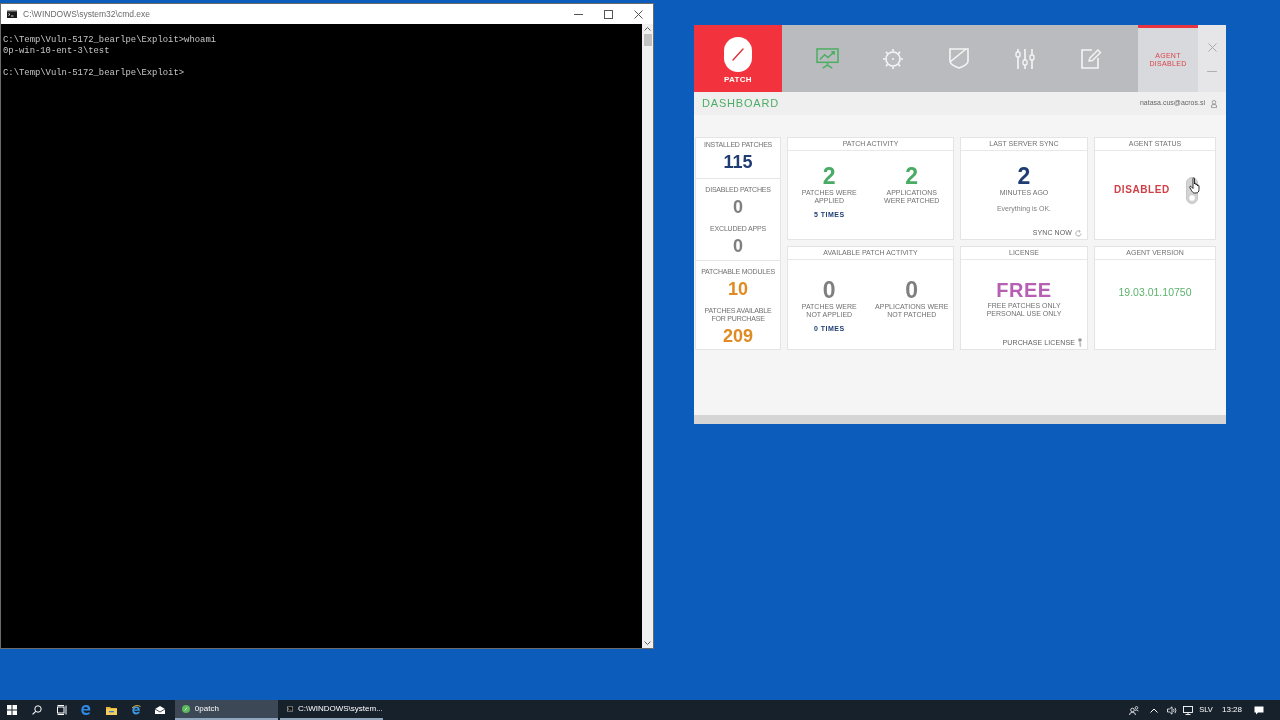 The width and height of the screenshot is (1280, 720). Describe the element at coordinates (1134, 710) in the screenshot. I see `people-icon` at that location.